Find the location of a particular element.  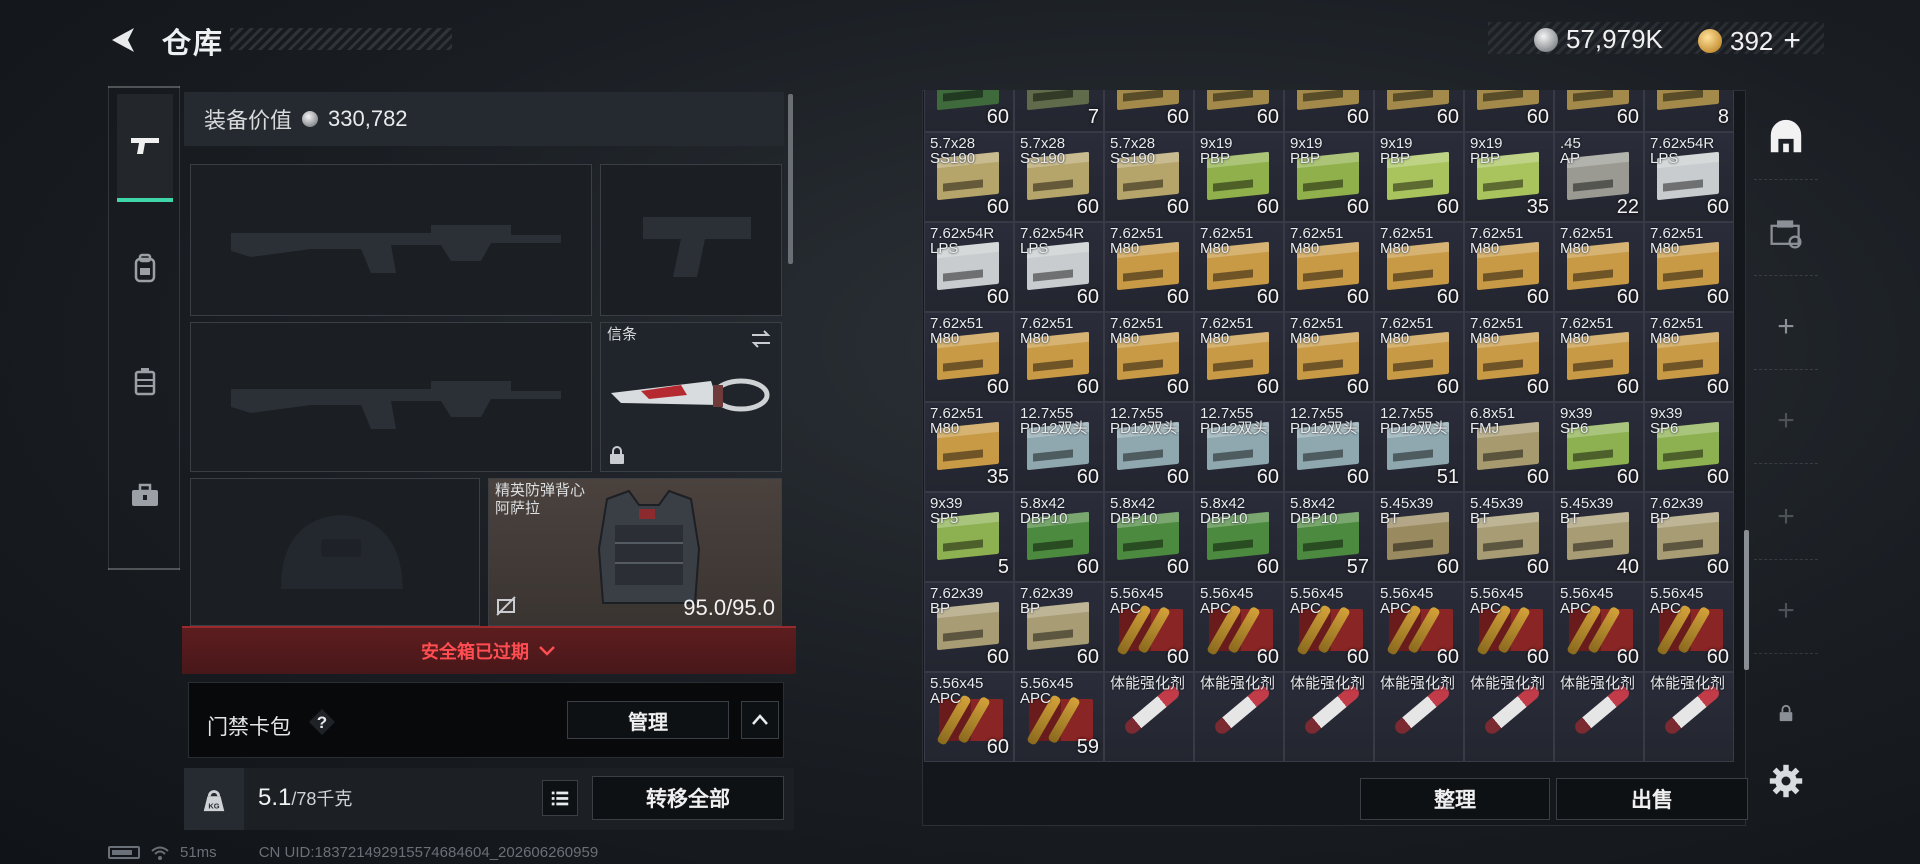

gold-currency: 392 + is located at coordinates (1749, 41).